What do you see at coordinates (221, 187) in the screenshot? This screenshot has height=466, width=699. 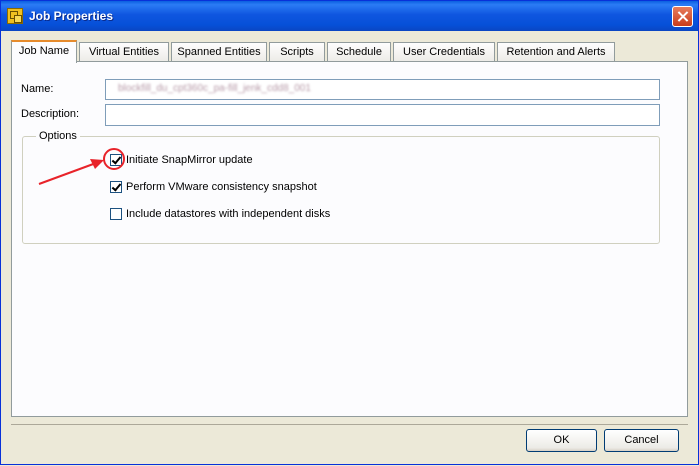 I see `vmware-snapshot-label: Perform VMware consistency snapshot` at bounding box center [221, 187].